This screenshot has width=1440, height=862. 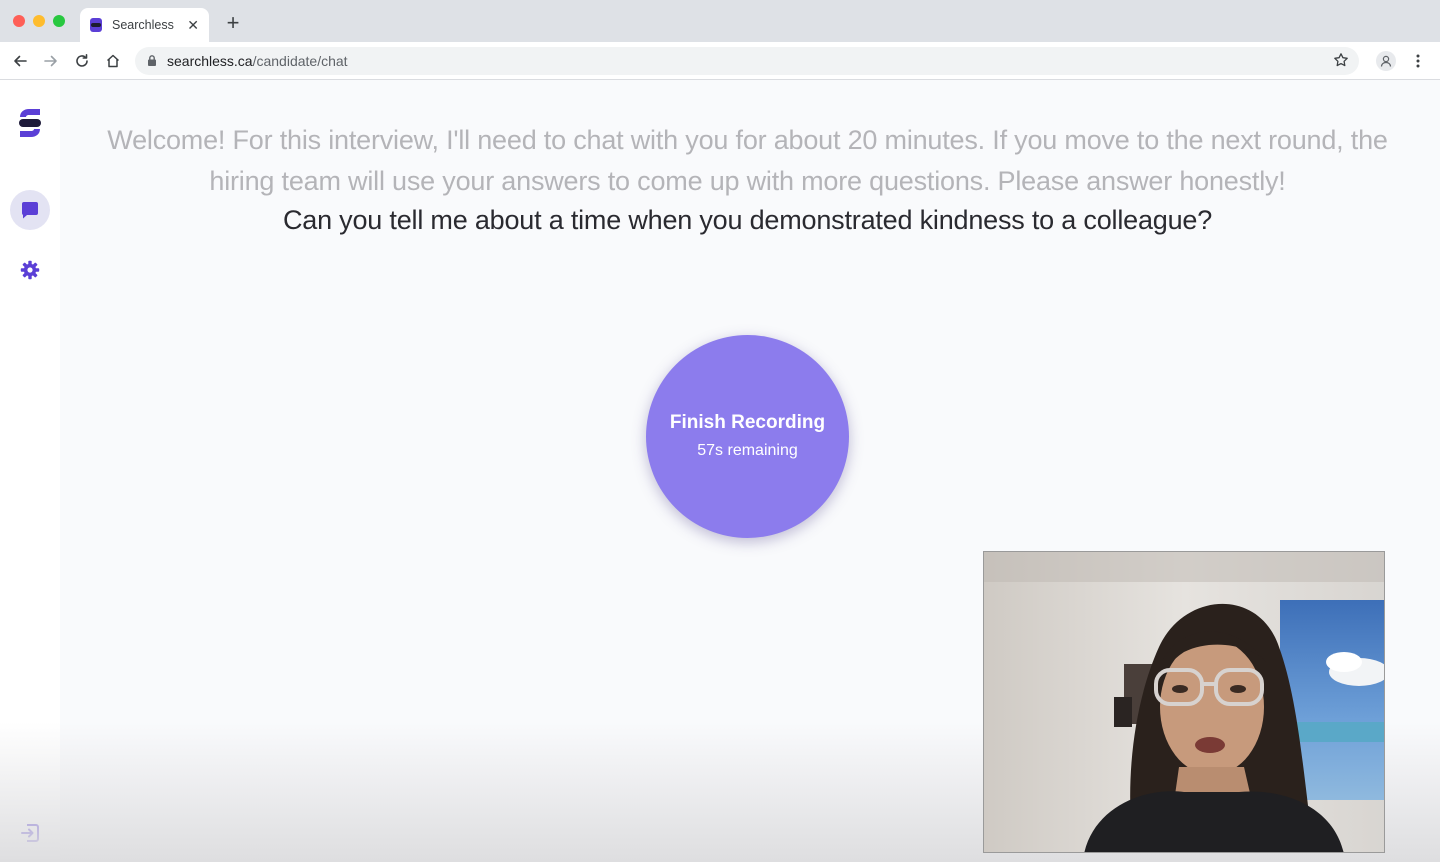 I want to click on browser-toolbar: searchless.ca/candidate/chat, so click(x=720, y=61).